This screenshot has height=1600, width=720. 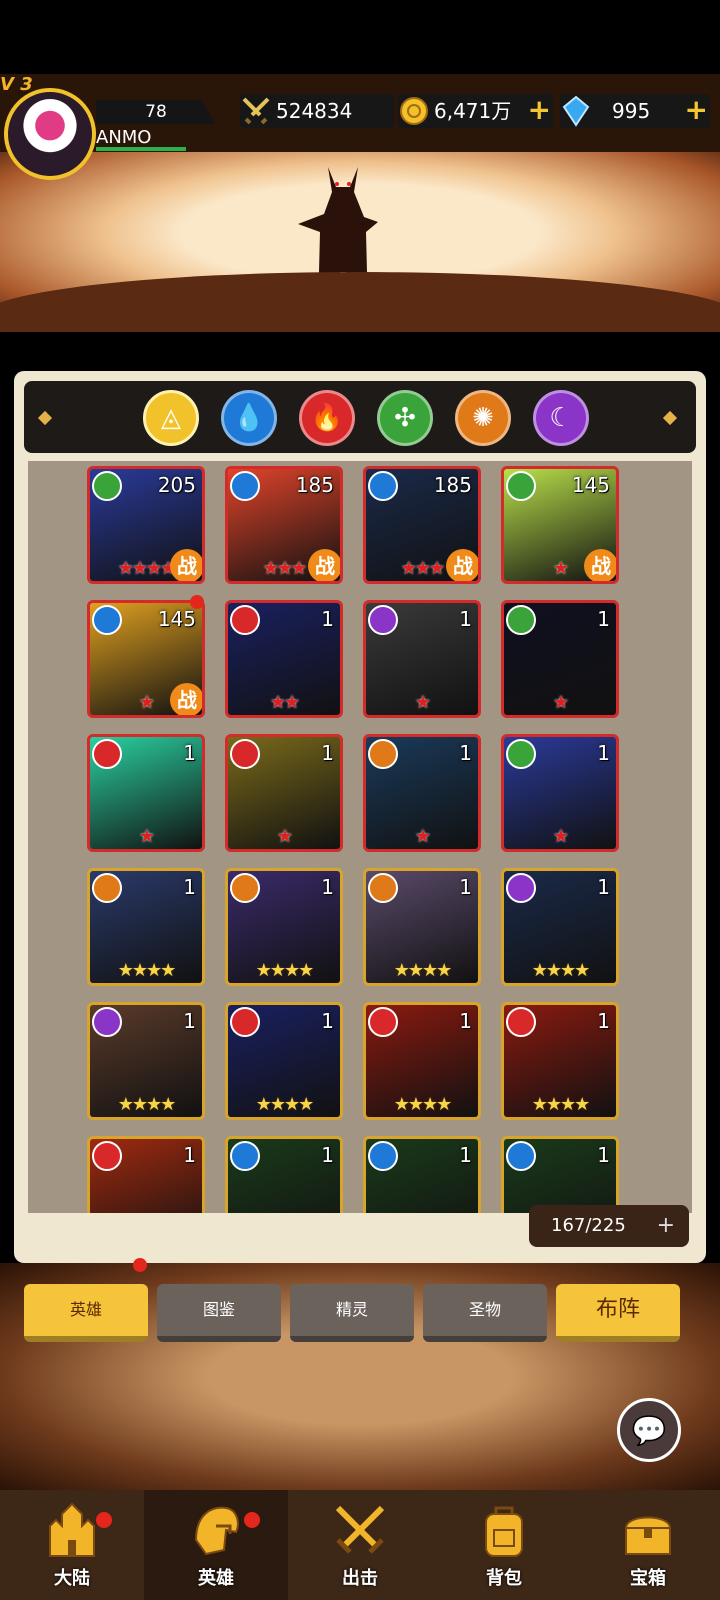 I want to click on hero-level: 205, so click(x=176, y=485).